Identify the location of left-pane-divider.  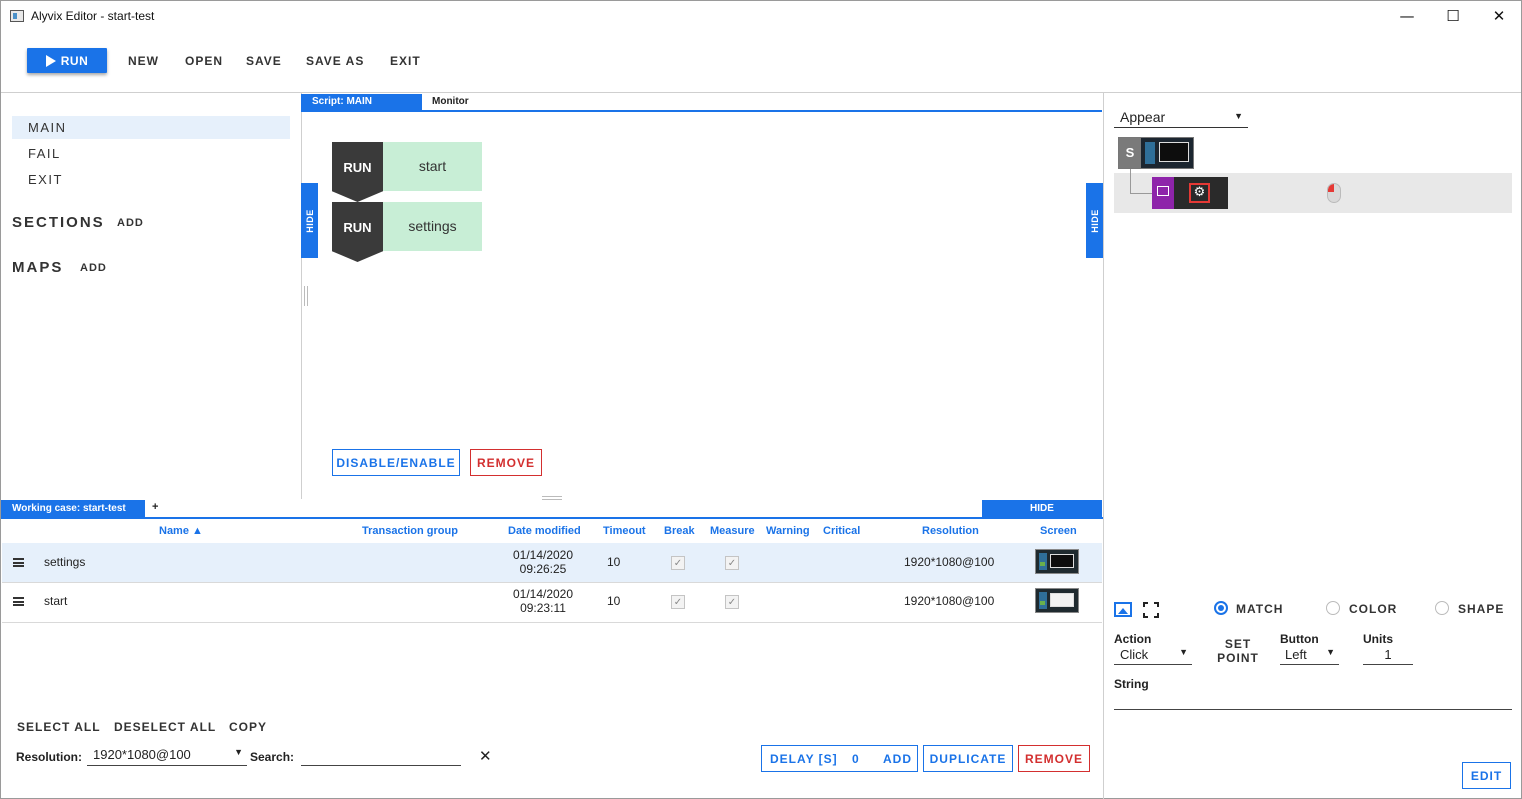
(301, 296).